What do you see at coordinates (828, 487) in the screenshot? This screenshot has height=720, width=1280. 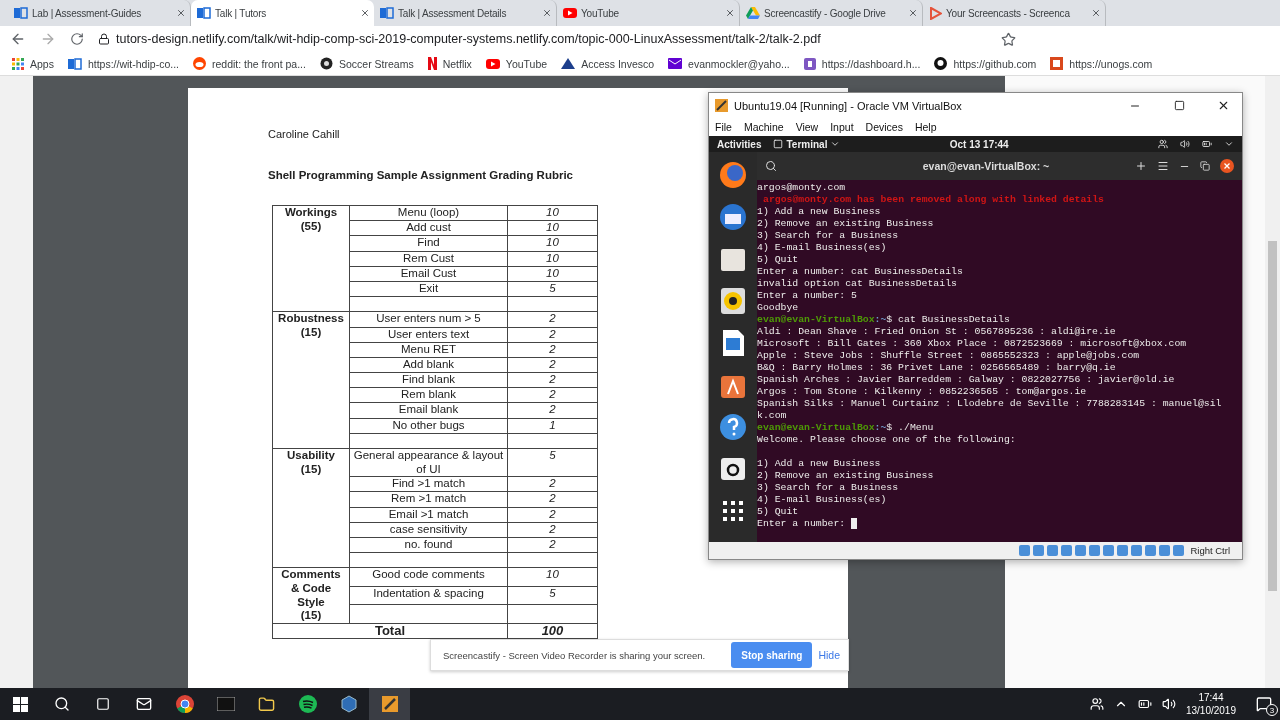 I see `terminal-line: 3) Search for a Business` at bounding box center [828, 487].